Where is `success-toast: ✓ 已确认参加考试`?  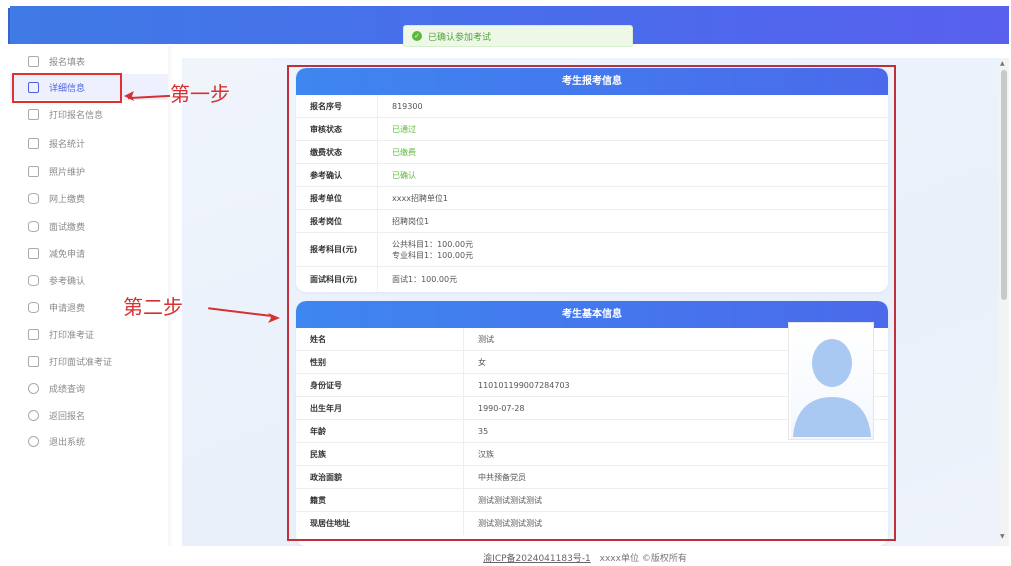
success-toast: ✓ 已确认参加考试 is located at coordinates (518, 36).